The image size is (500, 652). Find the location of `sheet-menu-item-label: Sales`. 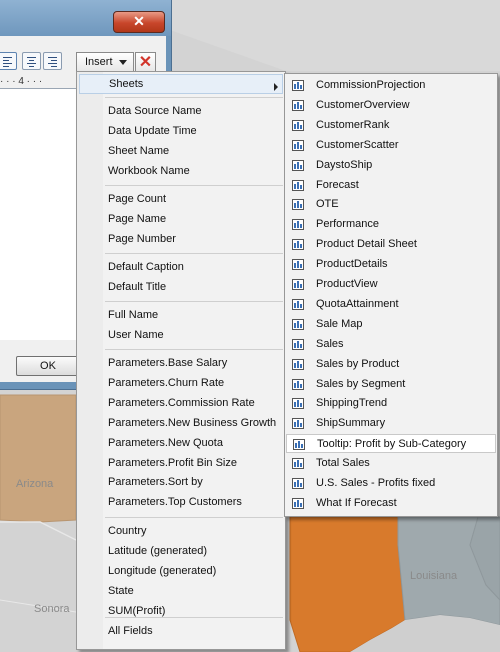

sheet-menu-item-label: Sales is located at coordinates (330, 344).